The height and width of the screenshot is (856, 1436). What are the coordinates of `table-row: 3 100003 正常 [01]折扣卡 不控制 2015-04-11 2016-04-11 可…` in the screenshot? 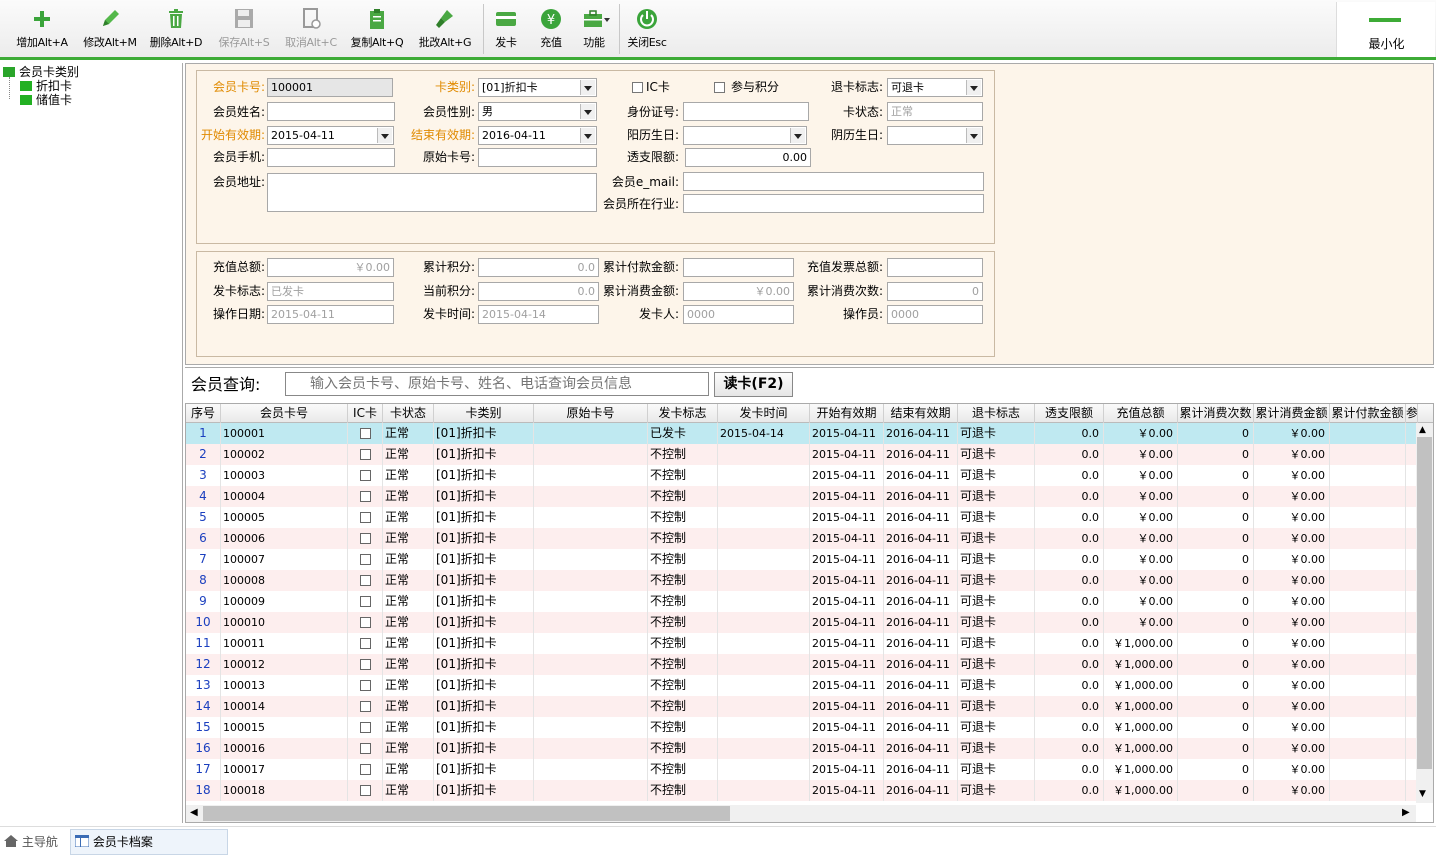 It's located at (801, 475).